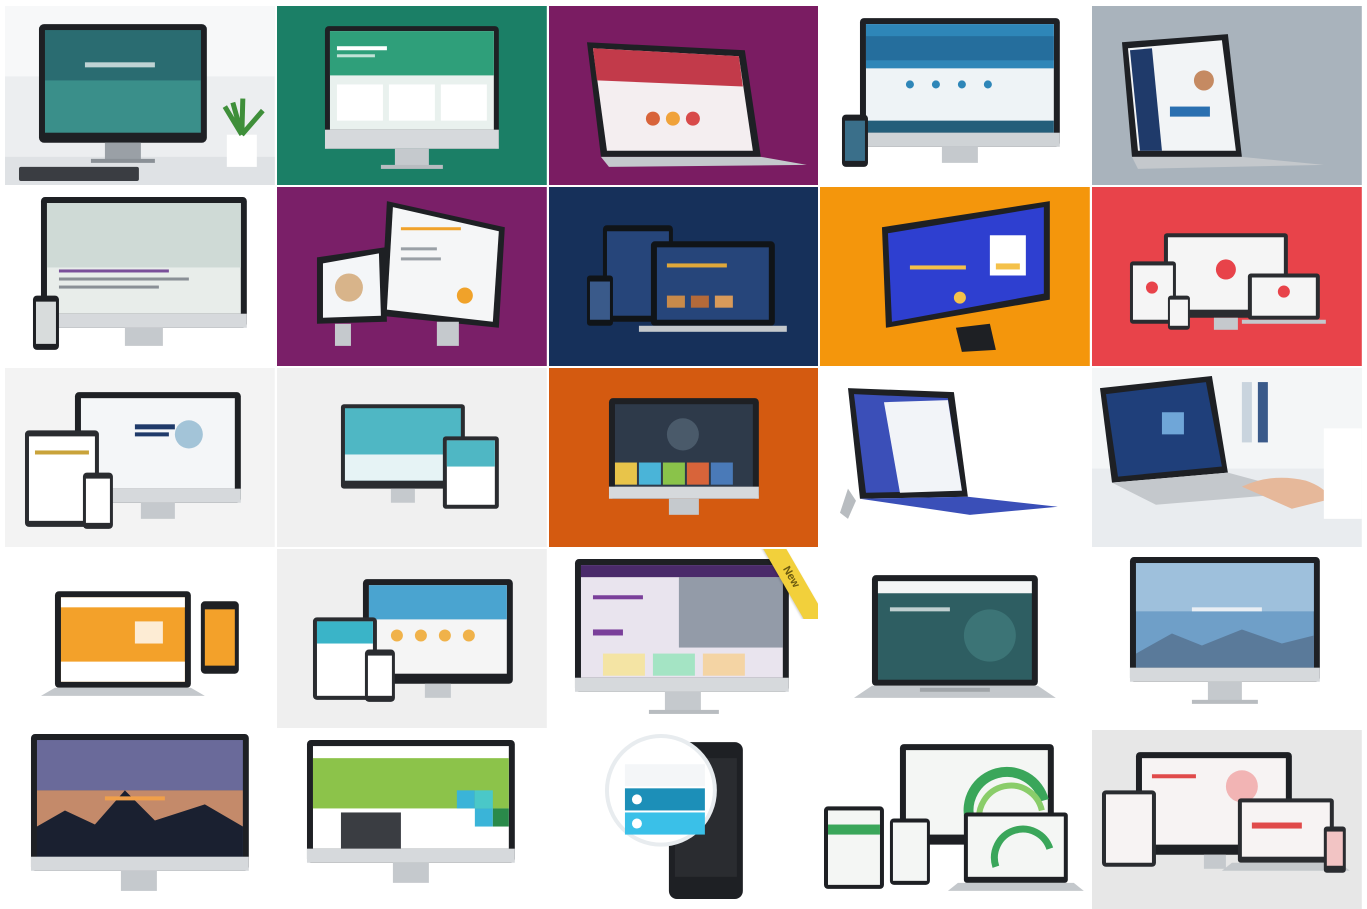 The image size is (1367, 909). Describe the element at coordinates (787, 584) in the screenshot. I see `new-badge-label: New` at that location.